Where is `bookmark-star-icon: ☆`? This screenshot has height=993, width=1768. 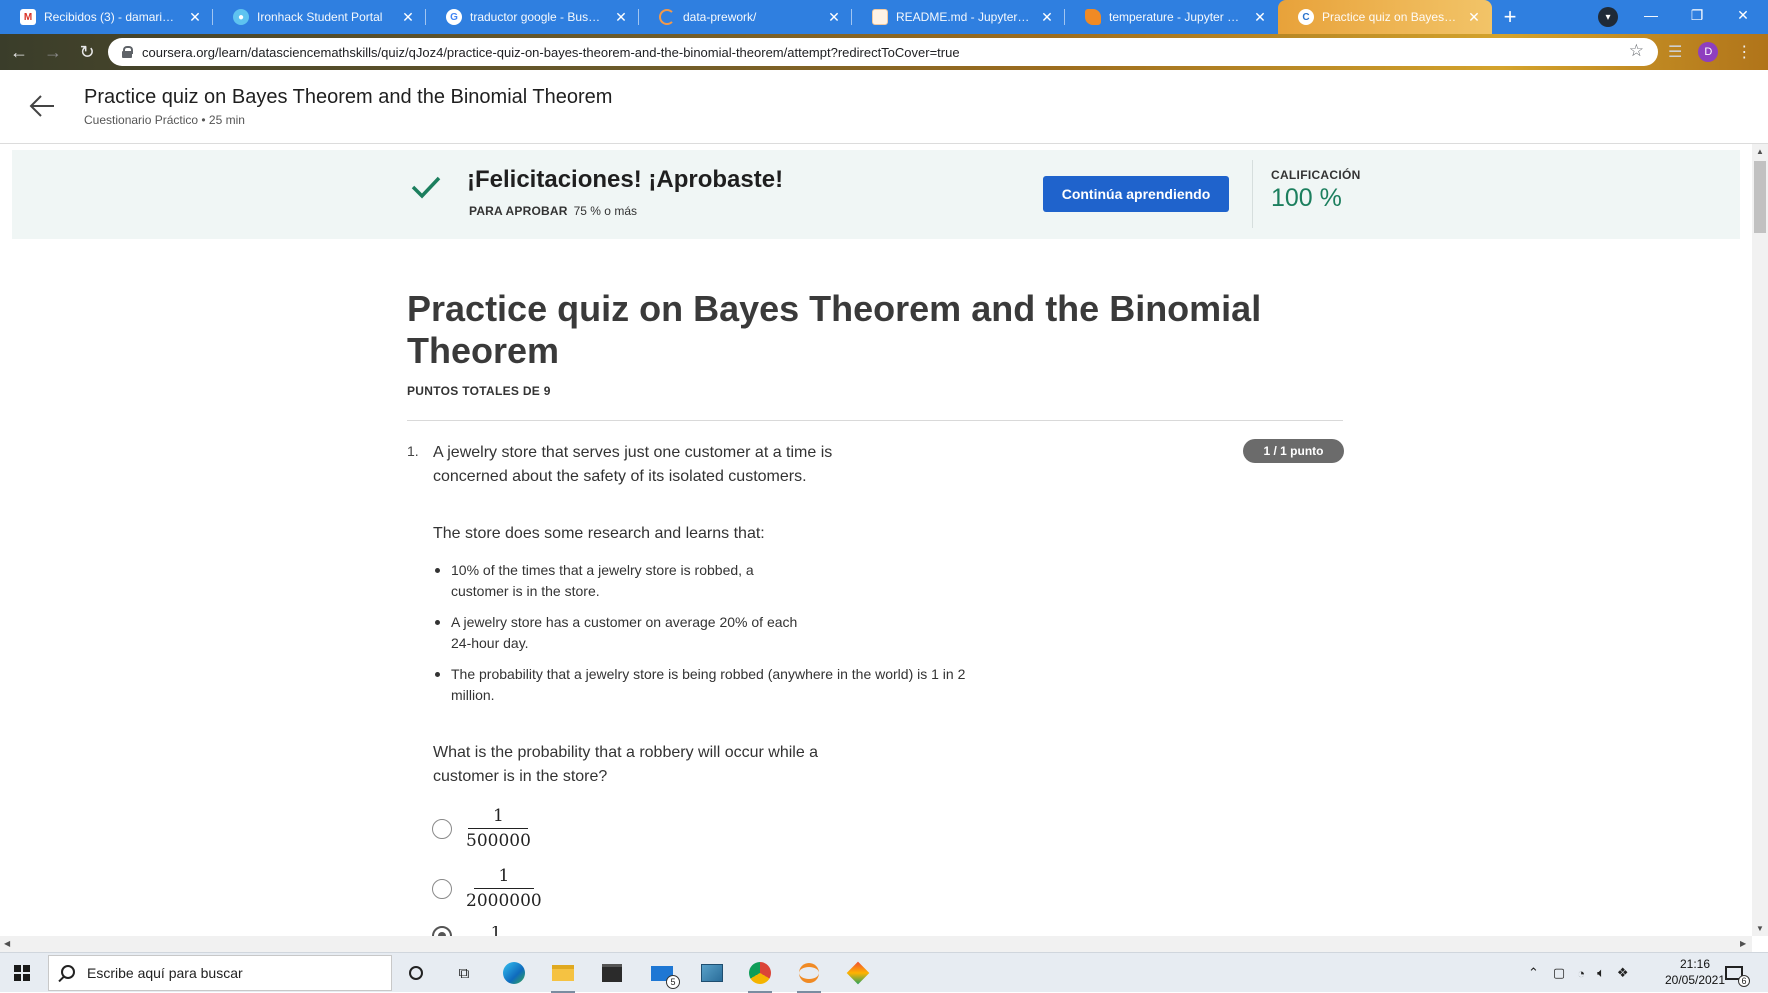 bookmark-star-icon: ☆ is located at coordinates (1636, 51).